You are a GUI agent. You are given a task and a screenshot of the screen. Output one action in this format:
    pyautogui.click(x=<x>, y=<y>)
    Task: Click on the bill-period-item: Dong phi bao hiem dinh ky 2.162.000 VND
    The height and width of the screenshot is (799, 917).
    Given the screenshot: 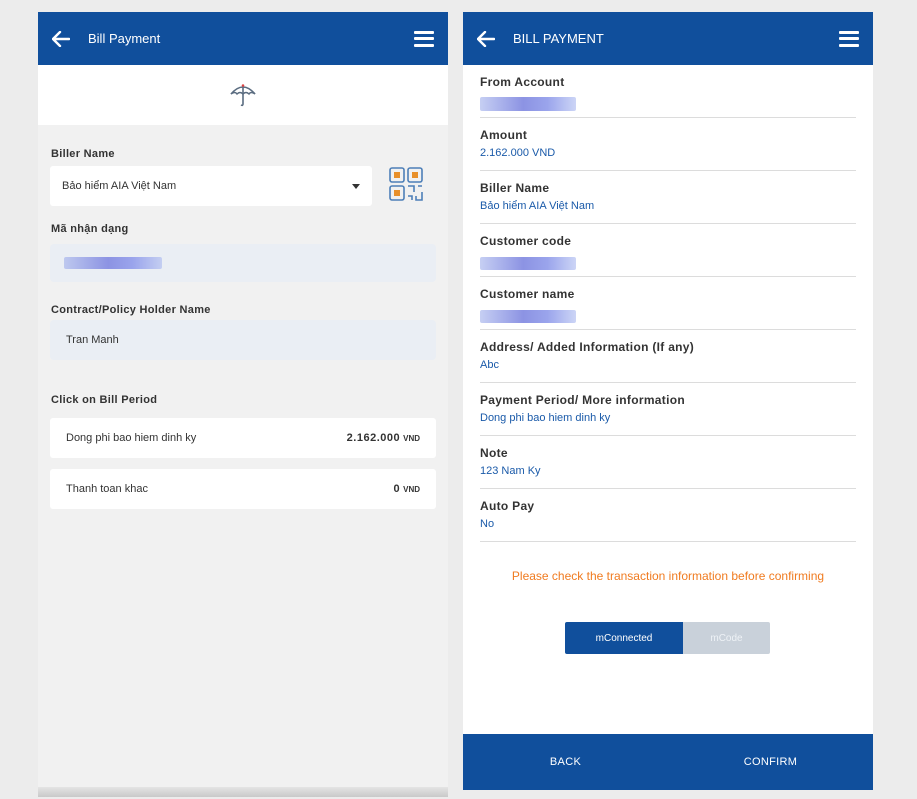 What is the action you would take?
    pyautogui.click(x=243, y=438)
    